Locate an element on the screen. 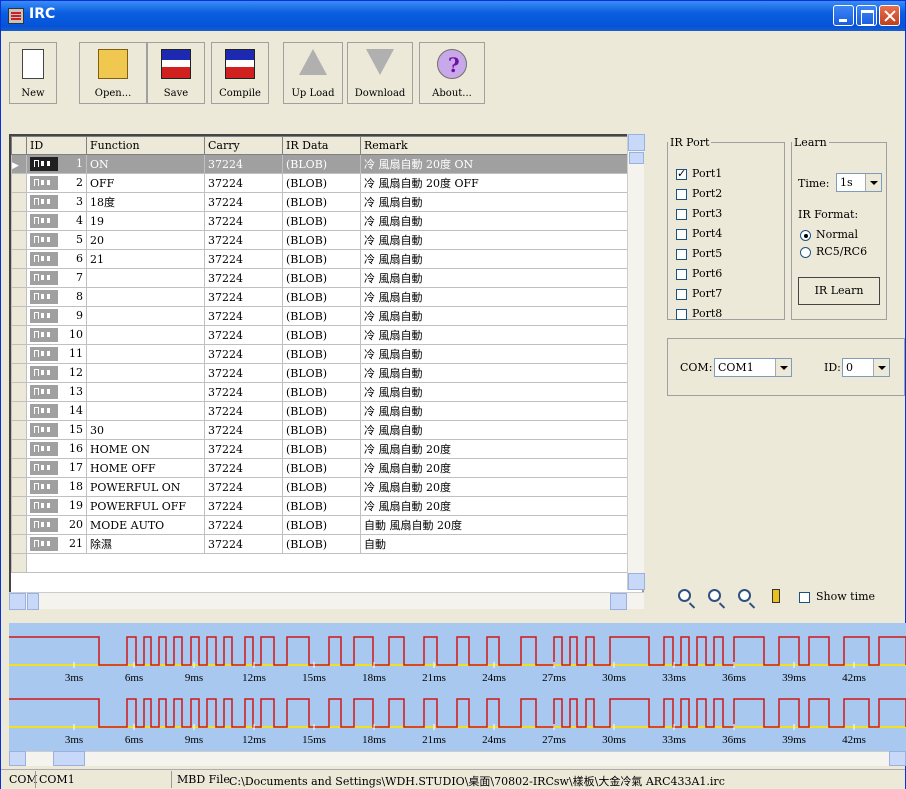  scroll-down-button is located at coordinates (636, 581).